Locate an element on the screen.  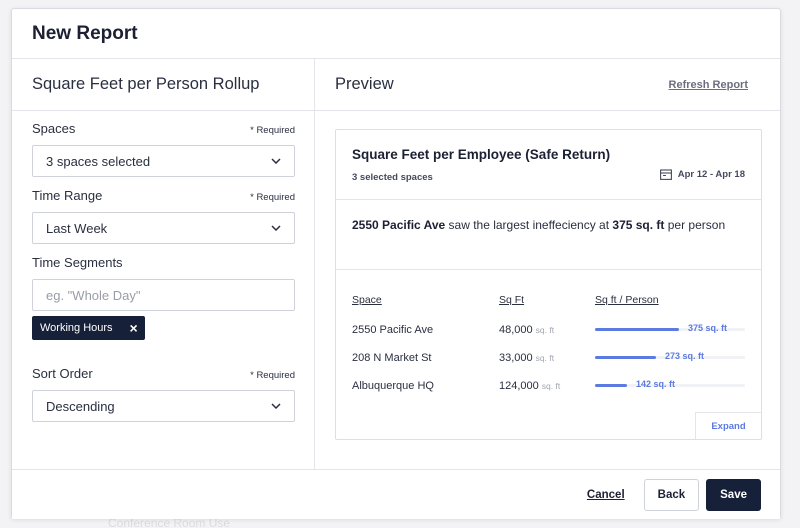
table-header: Space Sq Ft Sq ft / Person is located at coordinates (549, 300).